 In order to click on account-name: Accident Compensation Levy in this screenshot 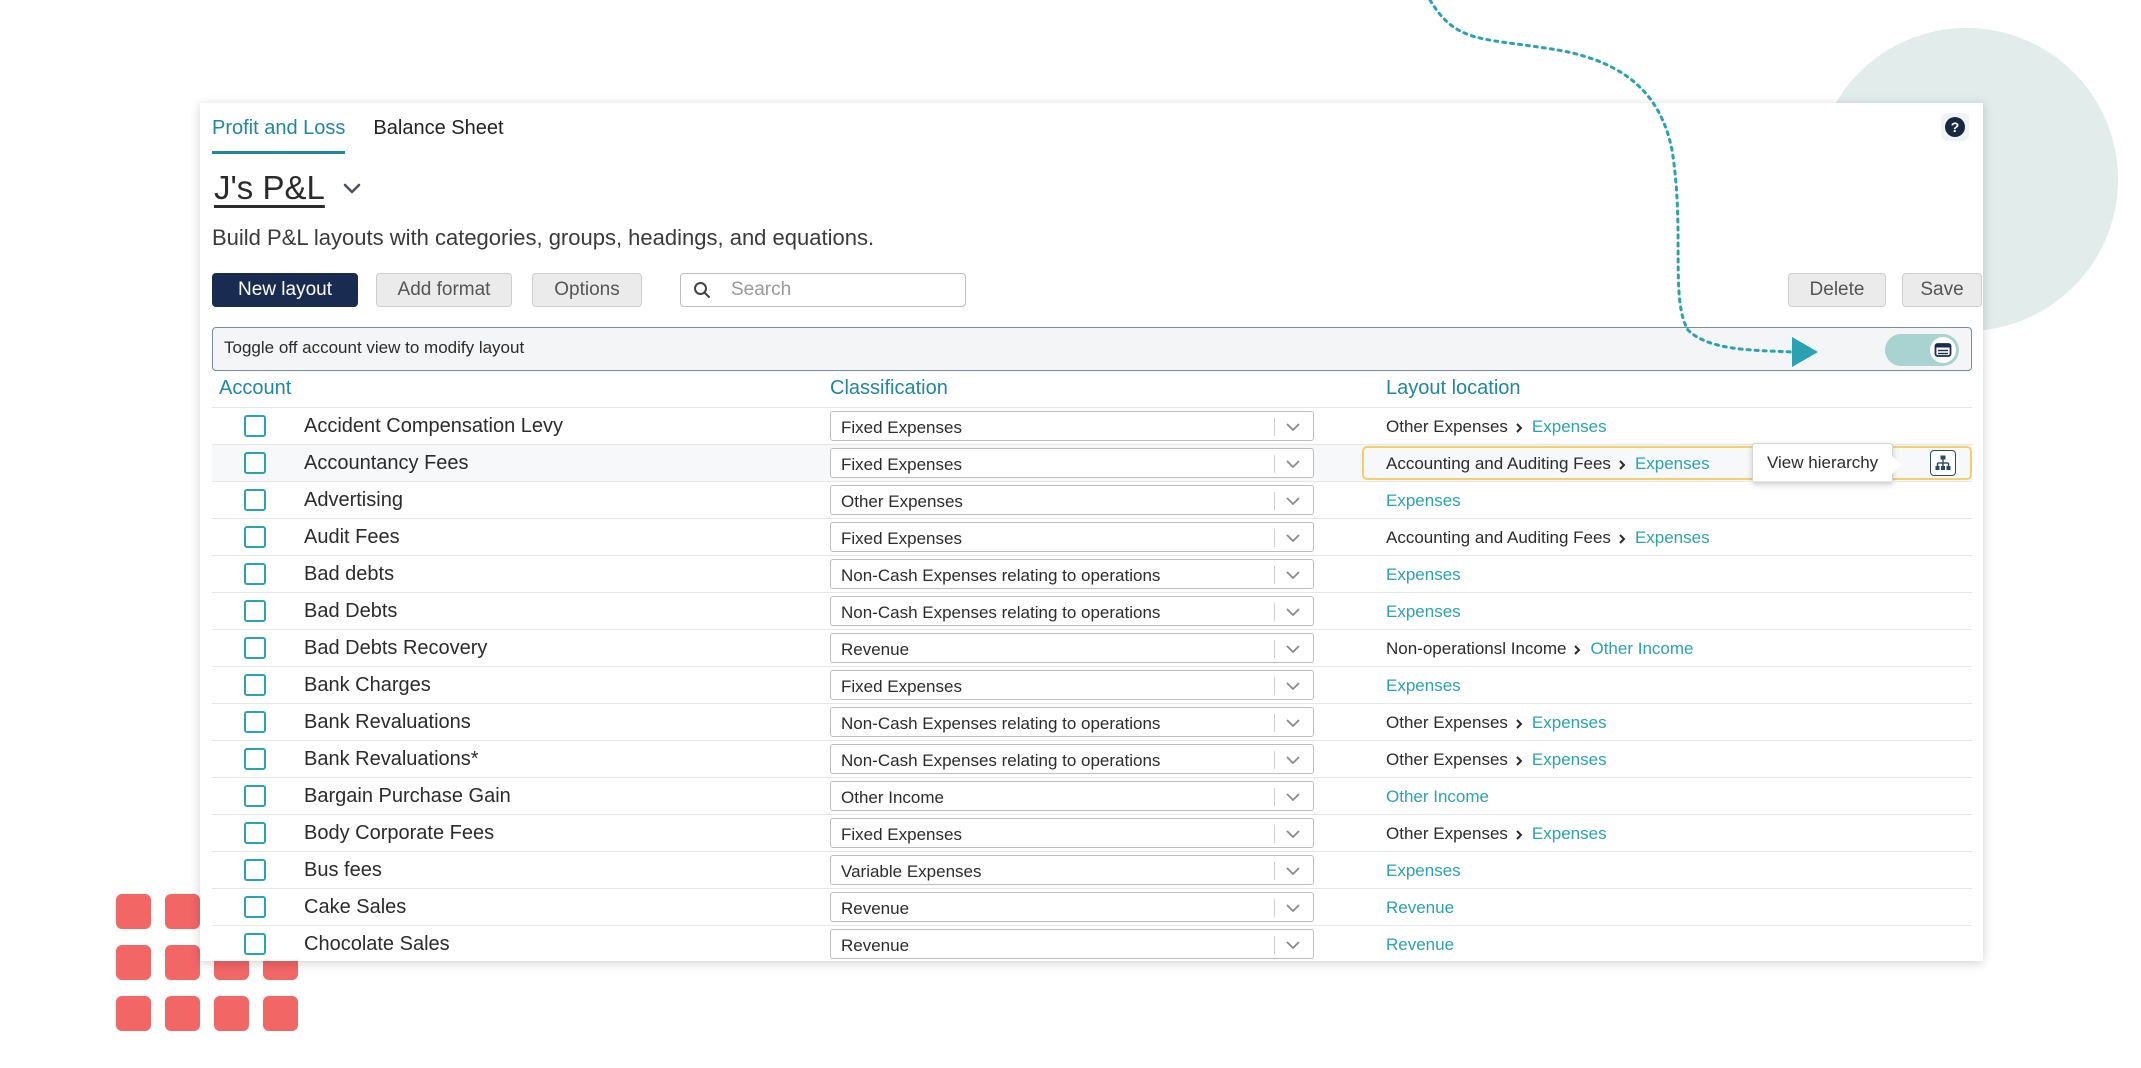, I will do `click(434, 426)`.